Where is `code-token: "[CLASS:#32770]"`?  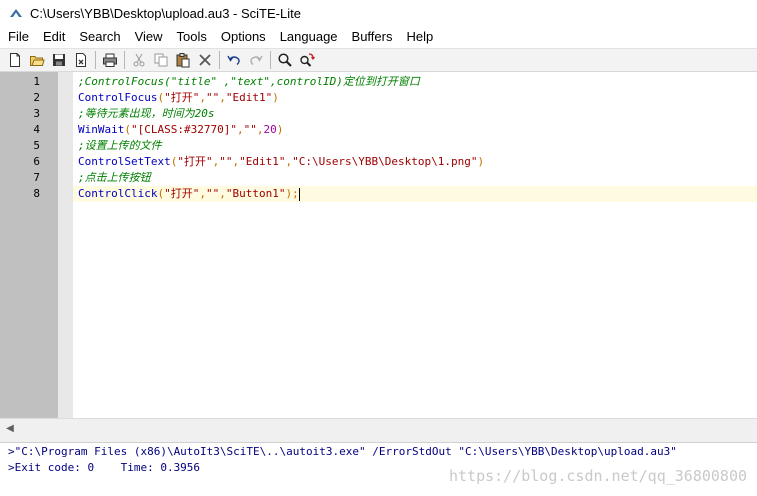
code-token: "[CLASS:#32770]" is located at coordinates (183, 129).